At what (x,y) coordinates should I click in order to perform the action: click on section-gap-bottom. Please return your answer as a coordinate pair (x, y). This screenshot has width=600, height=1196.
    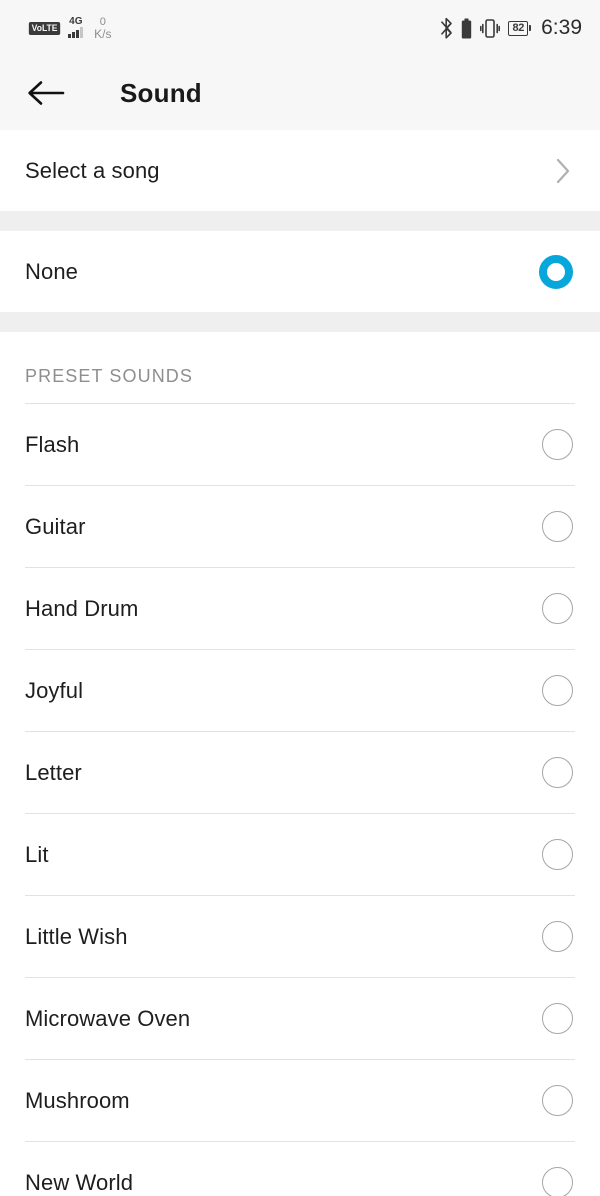
    Looking at the image, I should click on (300, 322).